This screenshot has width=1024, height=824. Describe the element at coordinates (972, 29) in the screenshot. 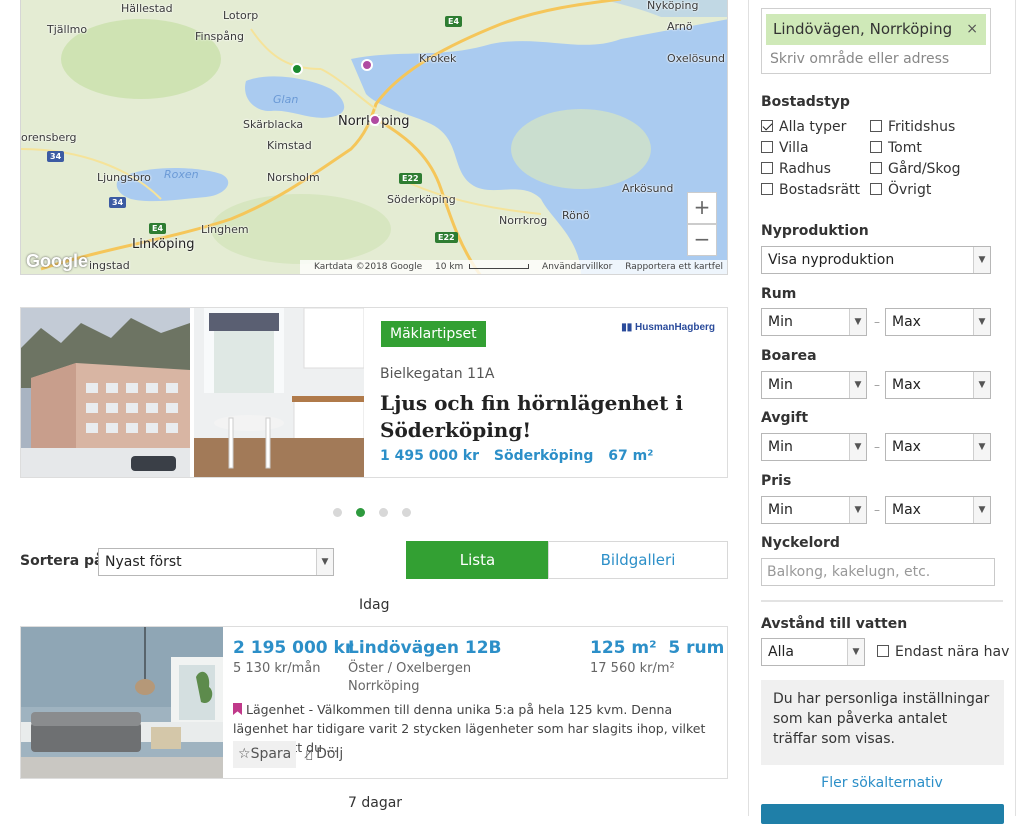

I see `close-icon: ×` at that location.